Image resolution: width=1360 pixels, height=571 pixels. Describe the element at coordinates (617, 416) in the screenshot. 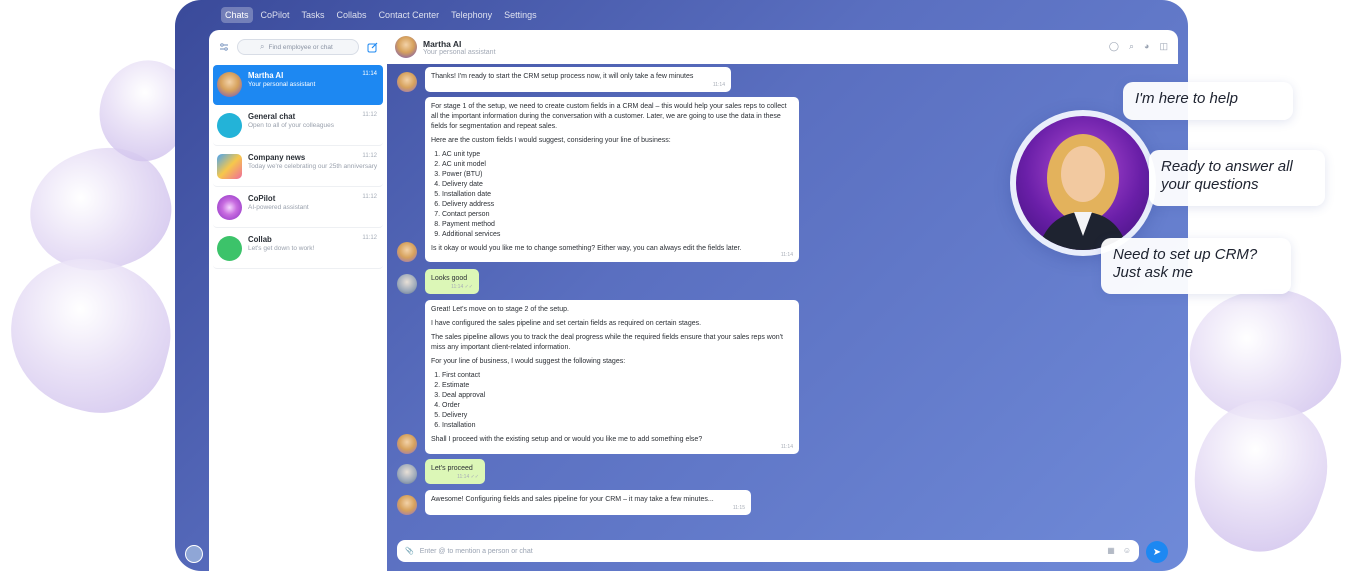

I see `list-item: Delivery` at that location.